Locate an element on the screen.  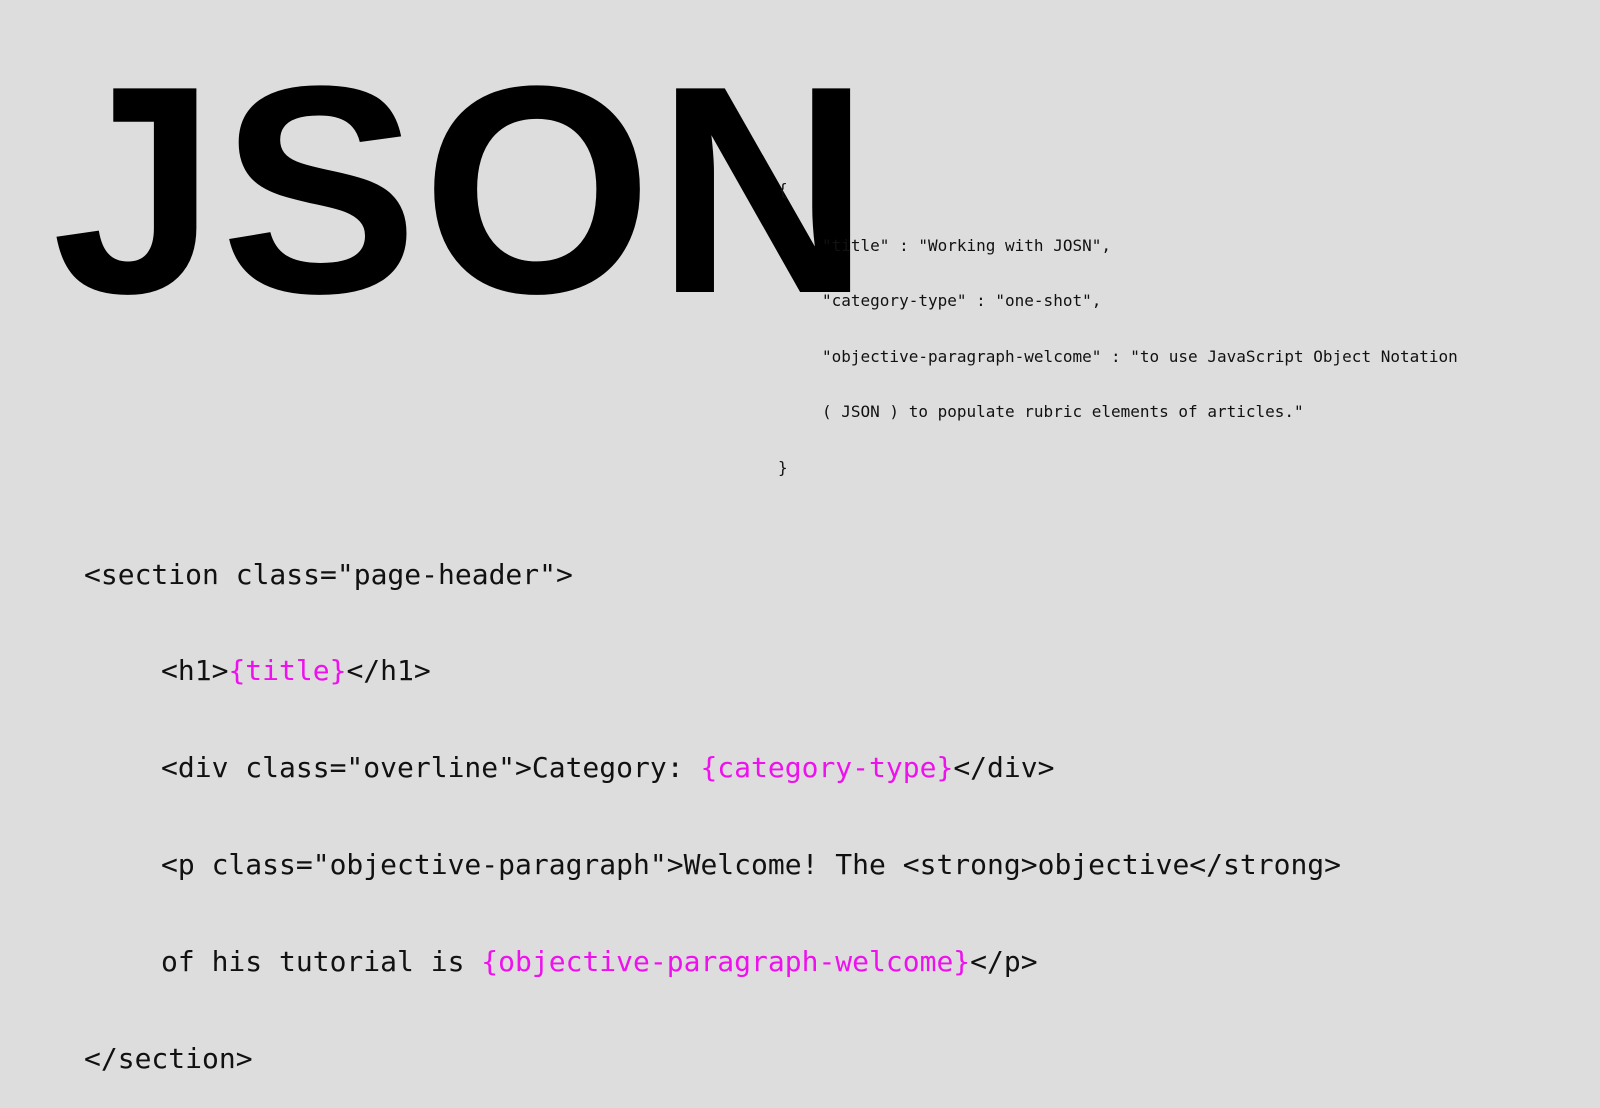
category-type-placeholder: {category-type} is located at coordinates (827, 768).